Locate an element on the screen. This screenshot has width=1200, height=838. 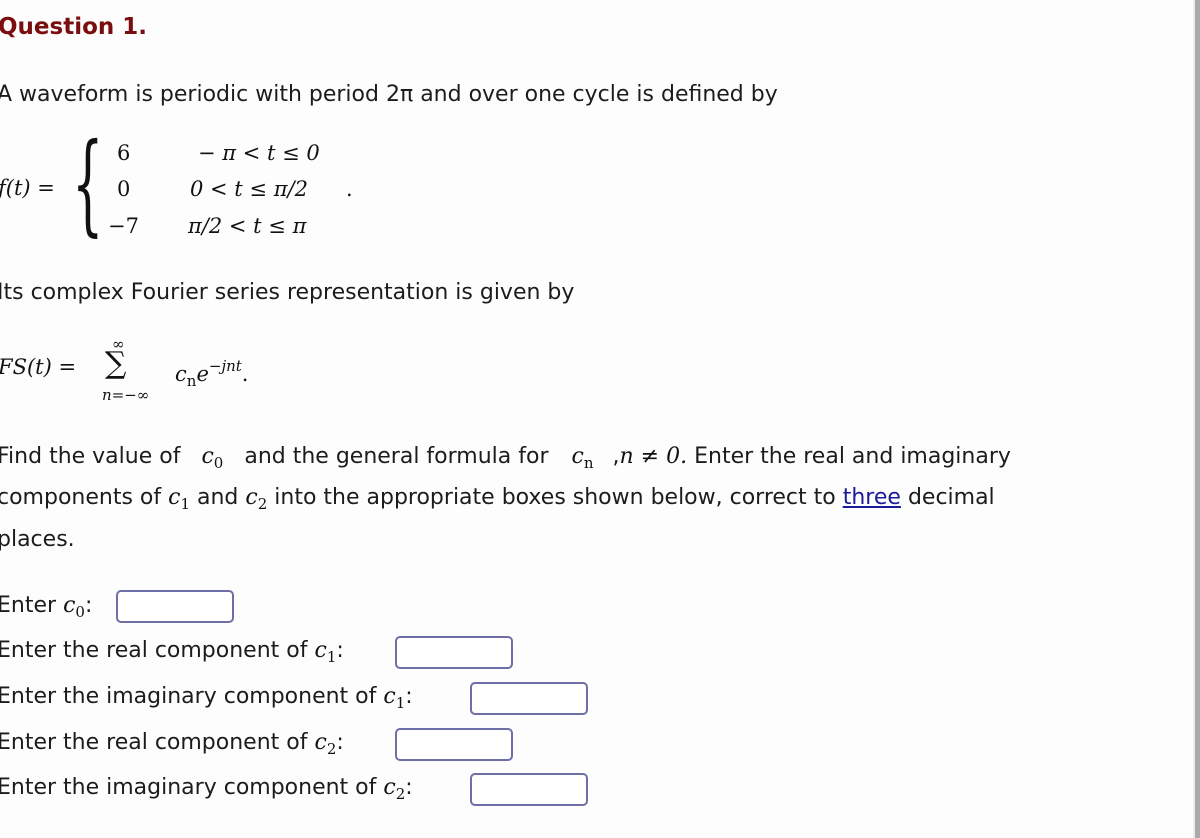
left-brace: { is located at coordinates (88, 183).